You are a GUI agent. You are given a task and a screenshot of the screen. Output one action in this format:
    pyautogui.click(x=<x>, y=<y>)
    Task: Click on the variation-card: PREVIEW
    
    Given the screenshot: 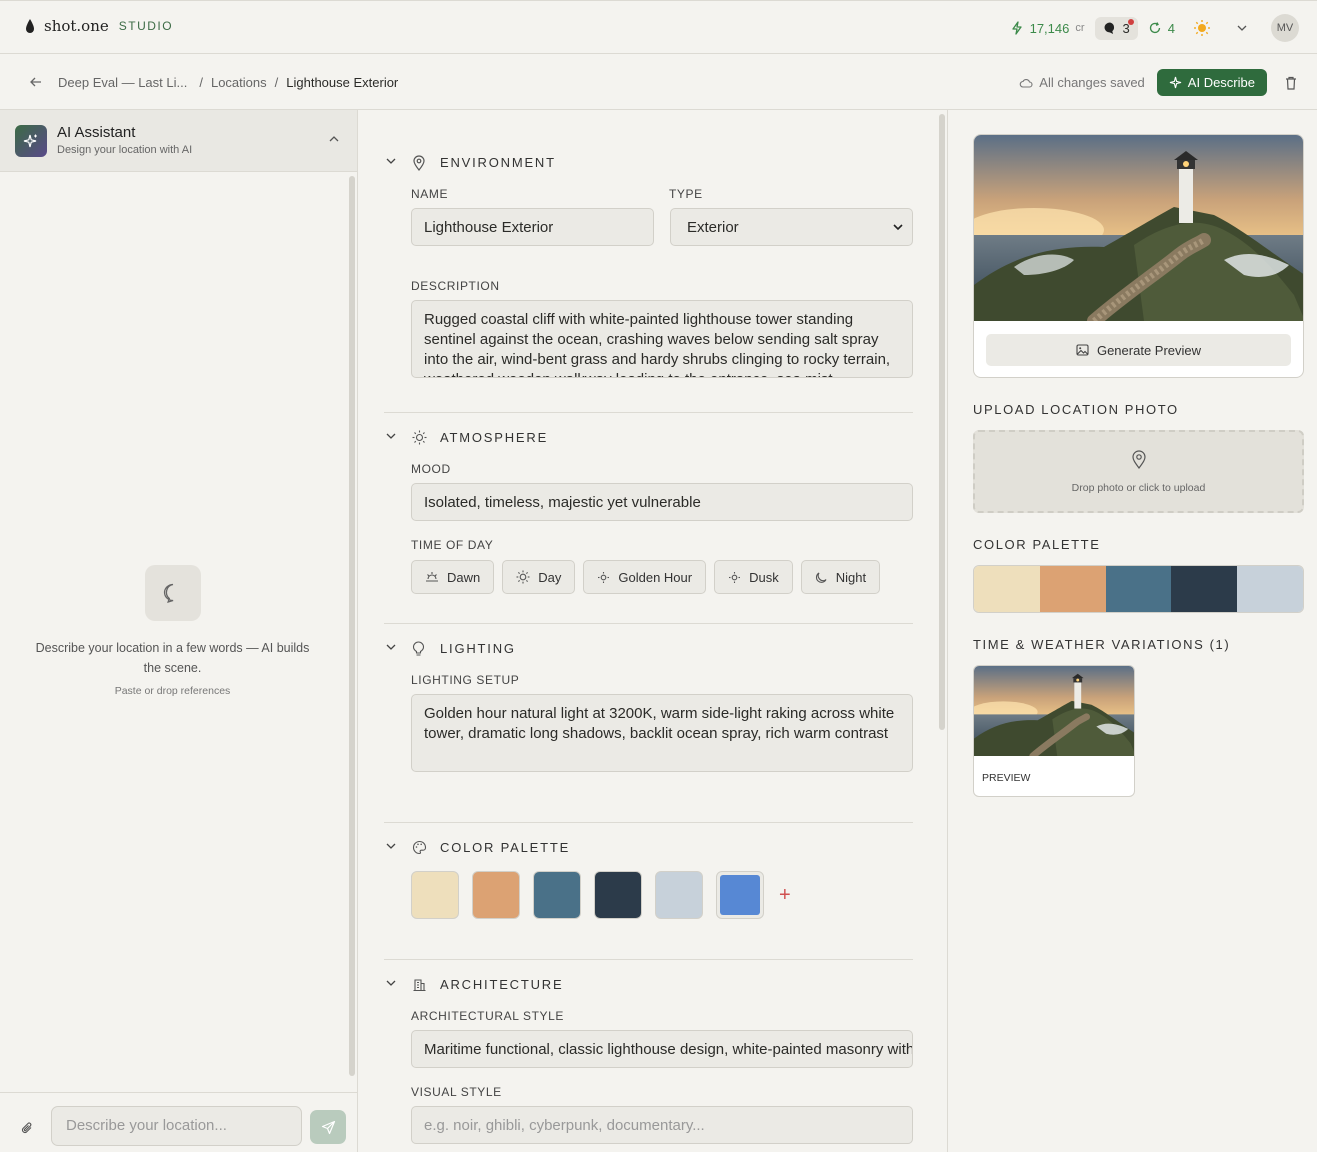 What is the action you would take?
    pyautogui.click(x=1054, y=731)
    